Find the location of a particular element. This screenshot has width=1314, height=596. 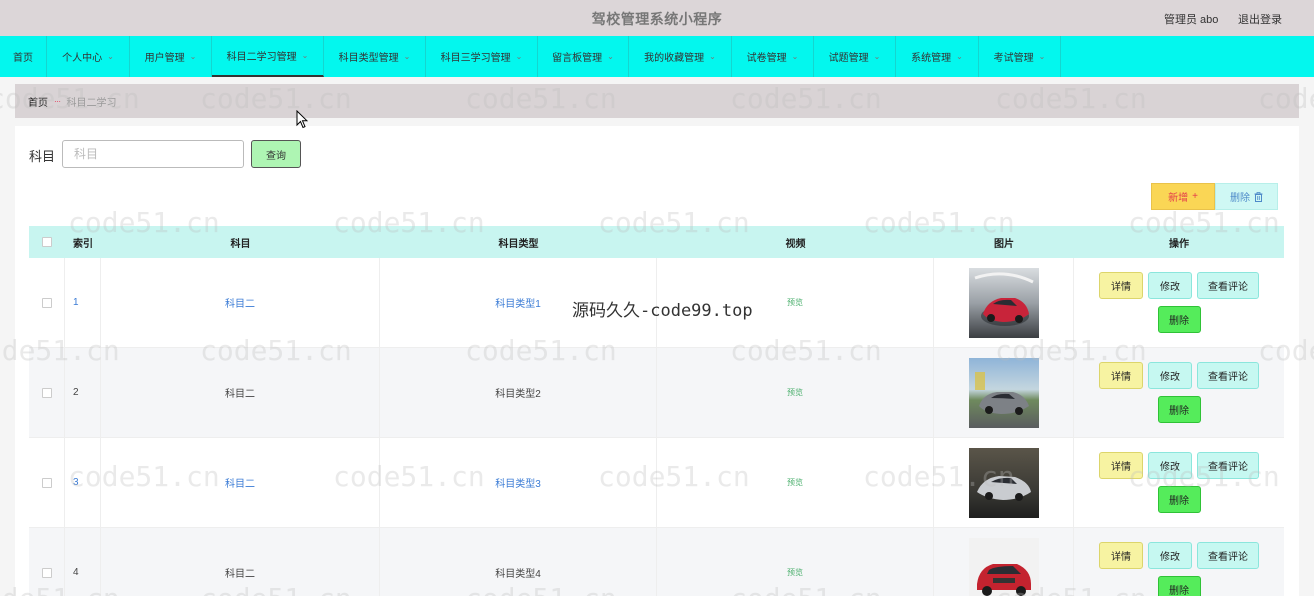

nav-item-exams: 考试管理 ⌄ is located at coordinates (1020, 56).